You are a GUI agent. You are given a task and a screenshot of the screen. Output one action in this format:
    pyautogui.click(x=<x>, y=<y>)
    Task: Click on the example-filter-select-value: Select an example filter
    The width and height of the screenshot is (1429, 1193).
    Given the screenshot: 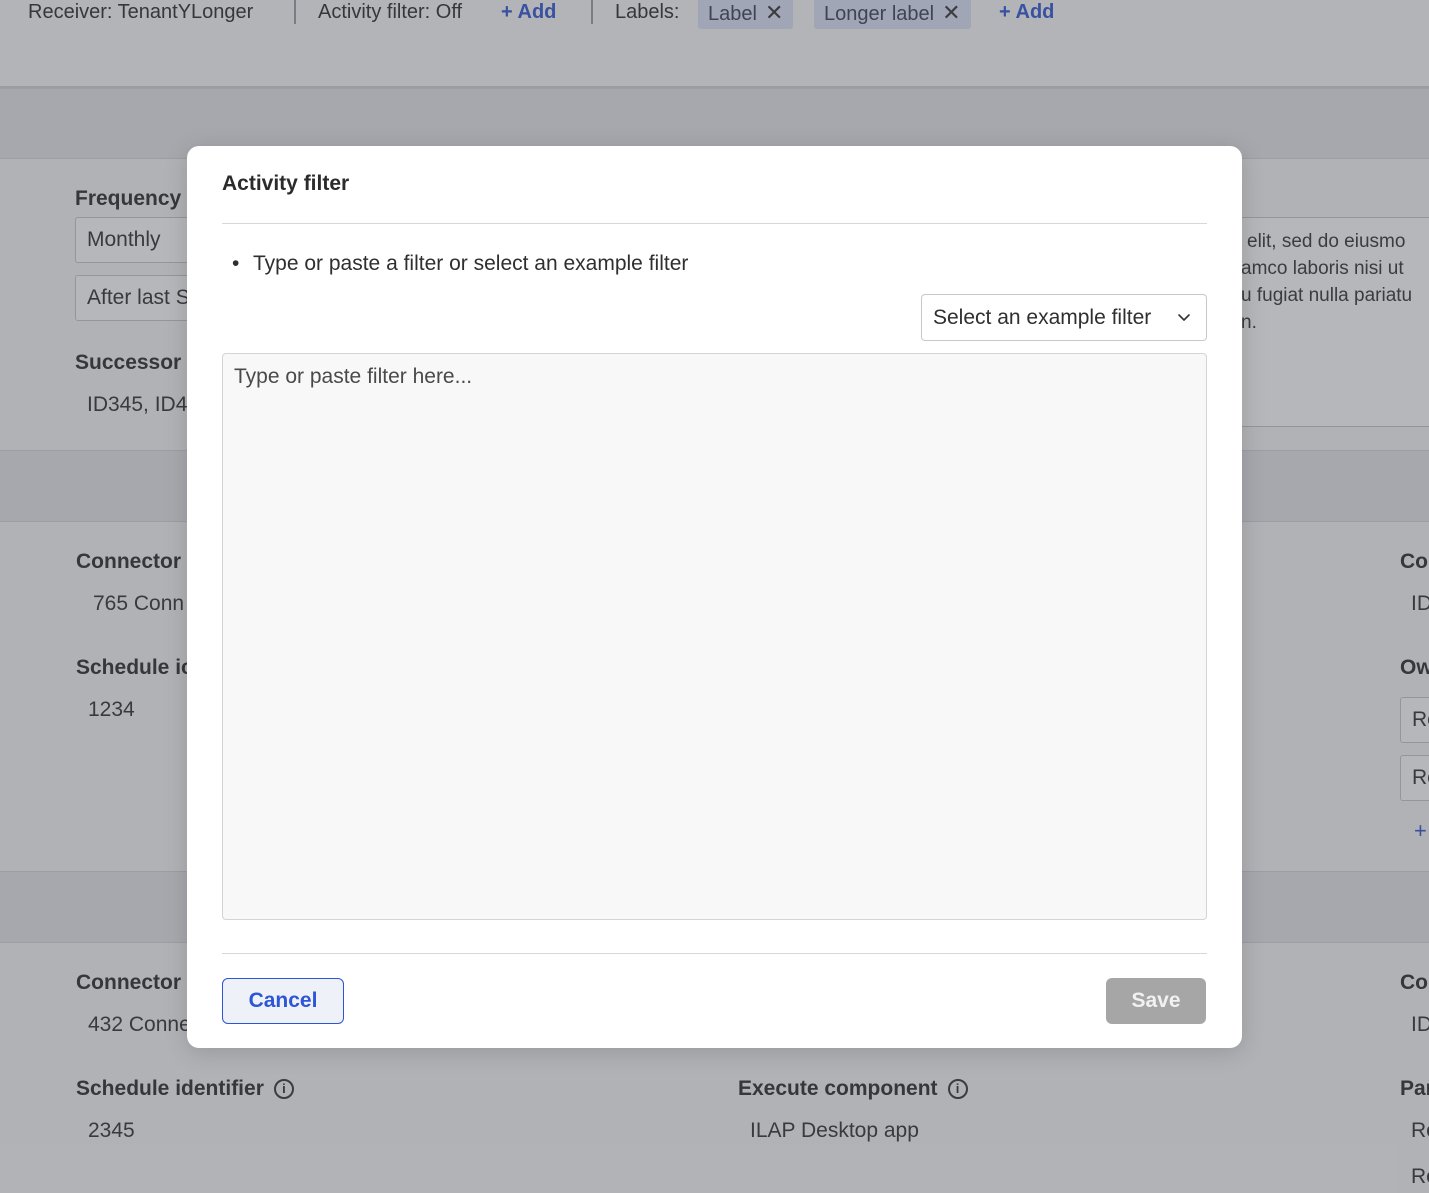 What is the action you would take?
    pyautogui.click(x=1042, y=317)
    